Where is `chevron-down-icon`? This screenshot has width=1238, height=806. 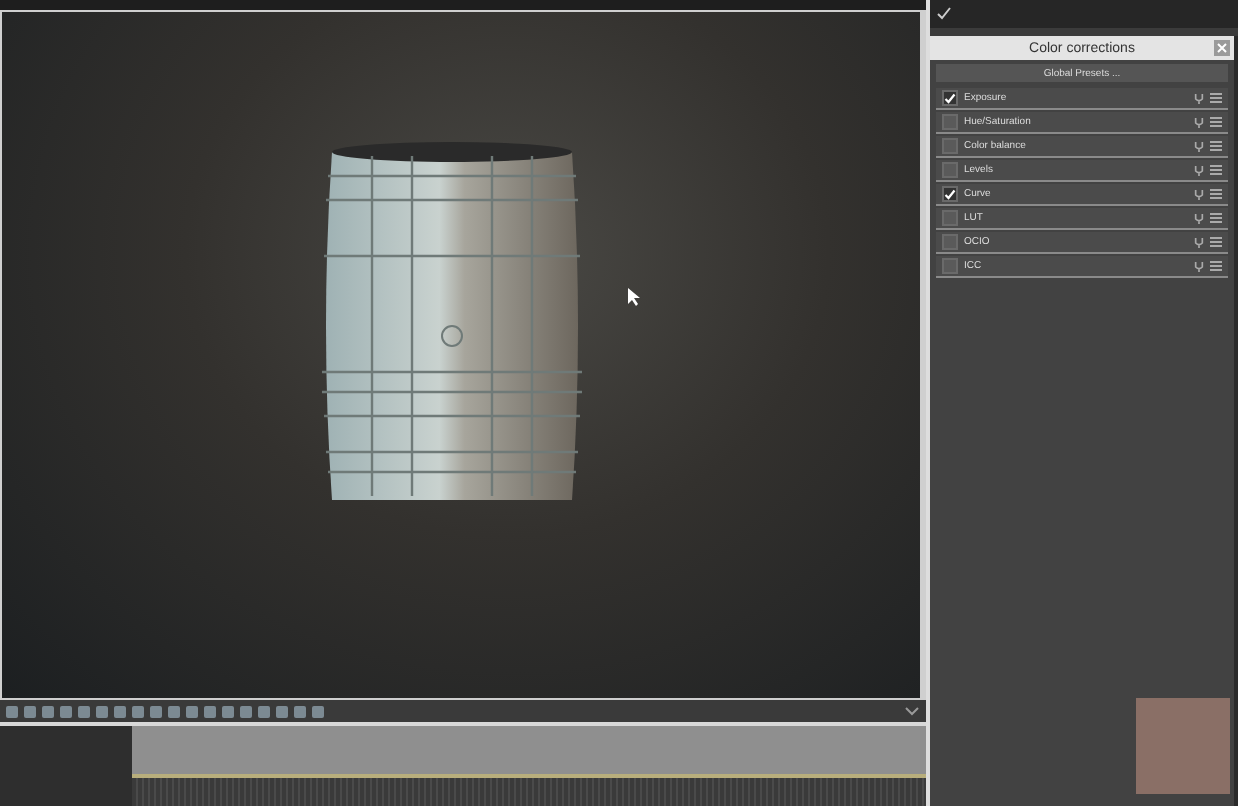 chevron-down-icon is located at coordinates (912, 711).